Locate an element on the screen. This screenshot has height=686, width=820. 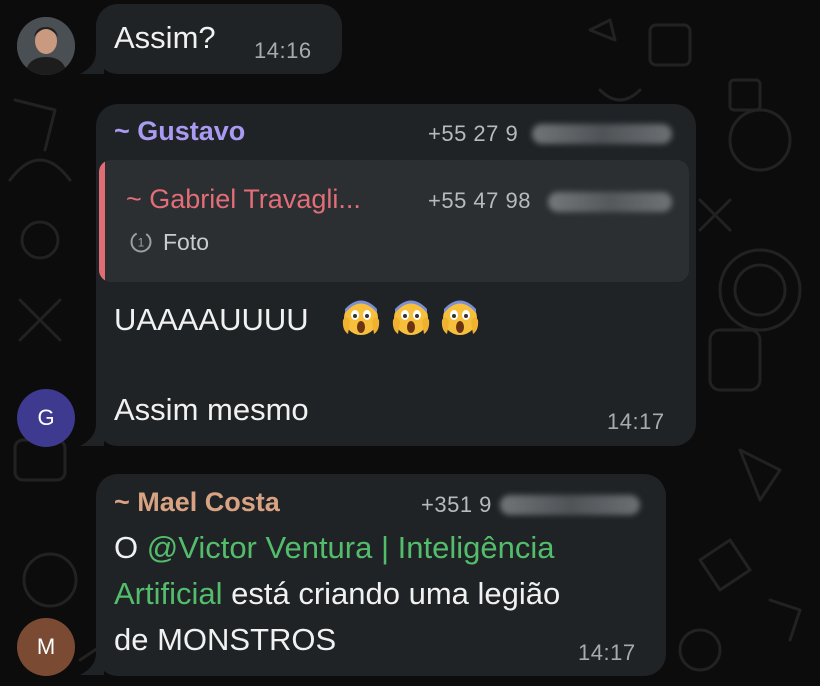
svg-text: 1 is located at coordinates (141, 243).